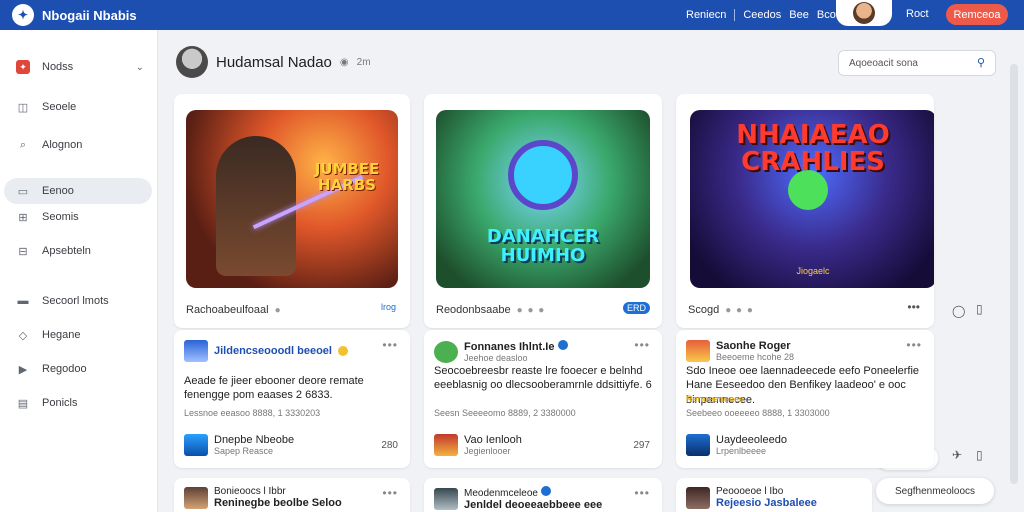  Describe the element at coordinates (278, 310) in the screenshot. I see `more-icon: ●` at that location.